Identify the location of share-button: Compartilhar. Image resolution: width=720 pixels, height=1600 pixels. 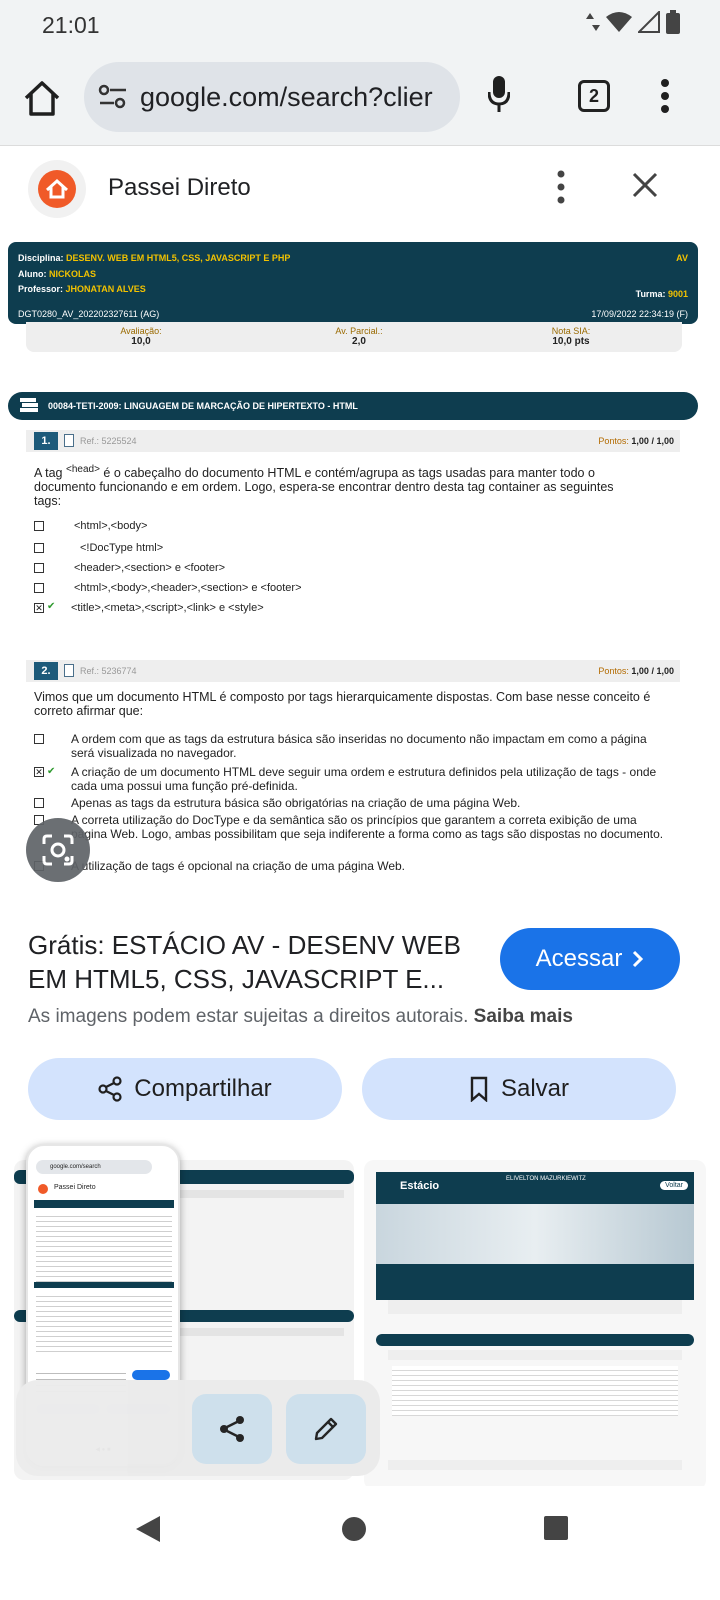
(185, 1089).